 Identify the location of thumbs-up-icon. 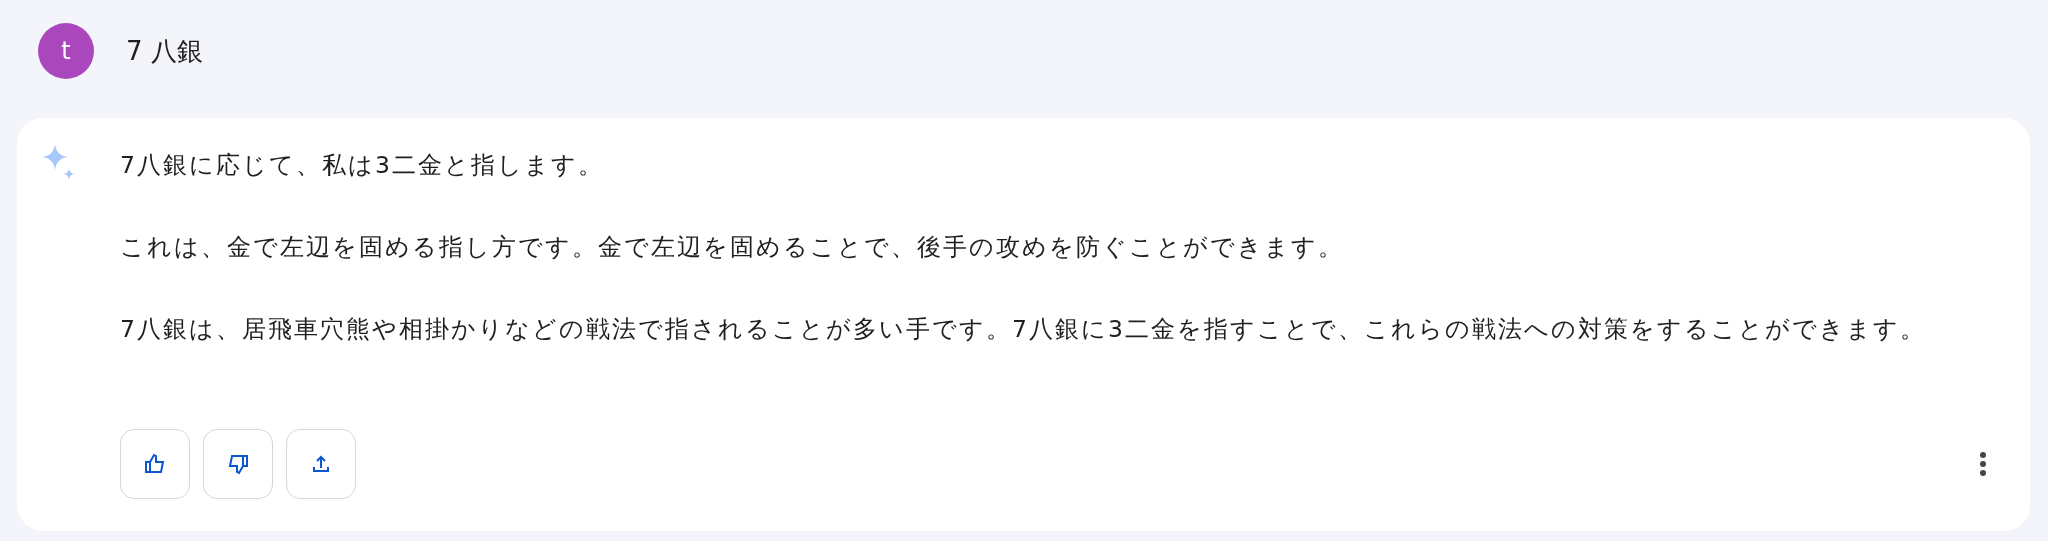
(155, 464).